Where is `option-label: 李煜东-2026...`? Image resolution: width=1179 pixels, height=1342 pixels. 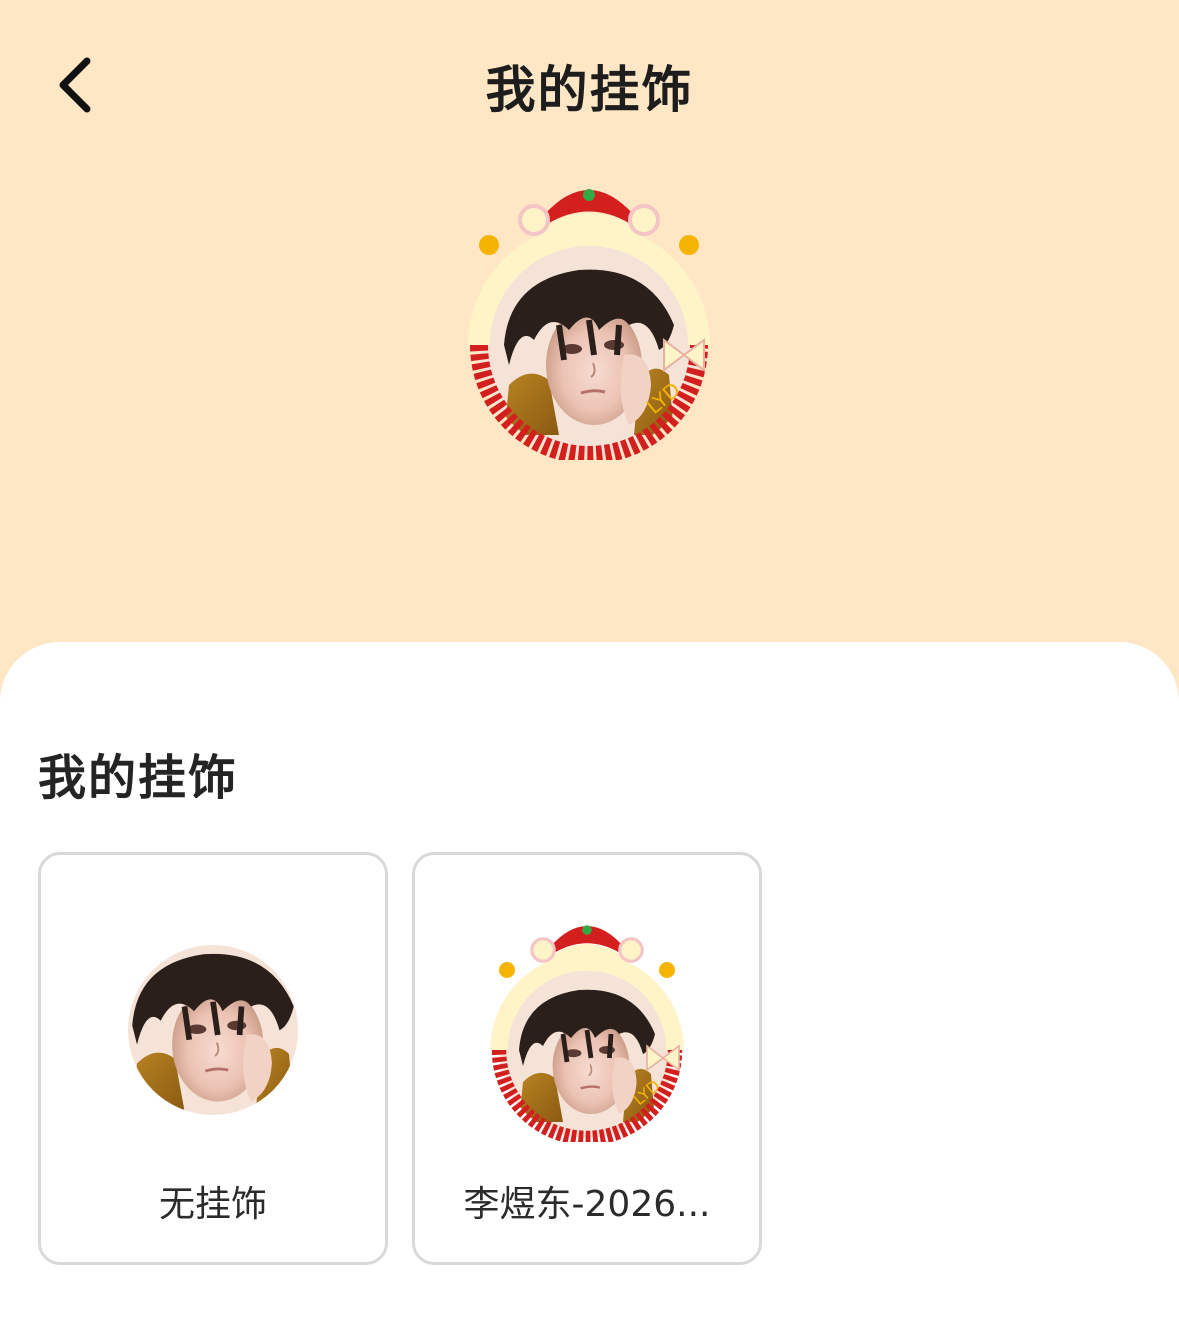
option-label: 李煜东-2026... is located at coordinates (587, 1204).